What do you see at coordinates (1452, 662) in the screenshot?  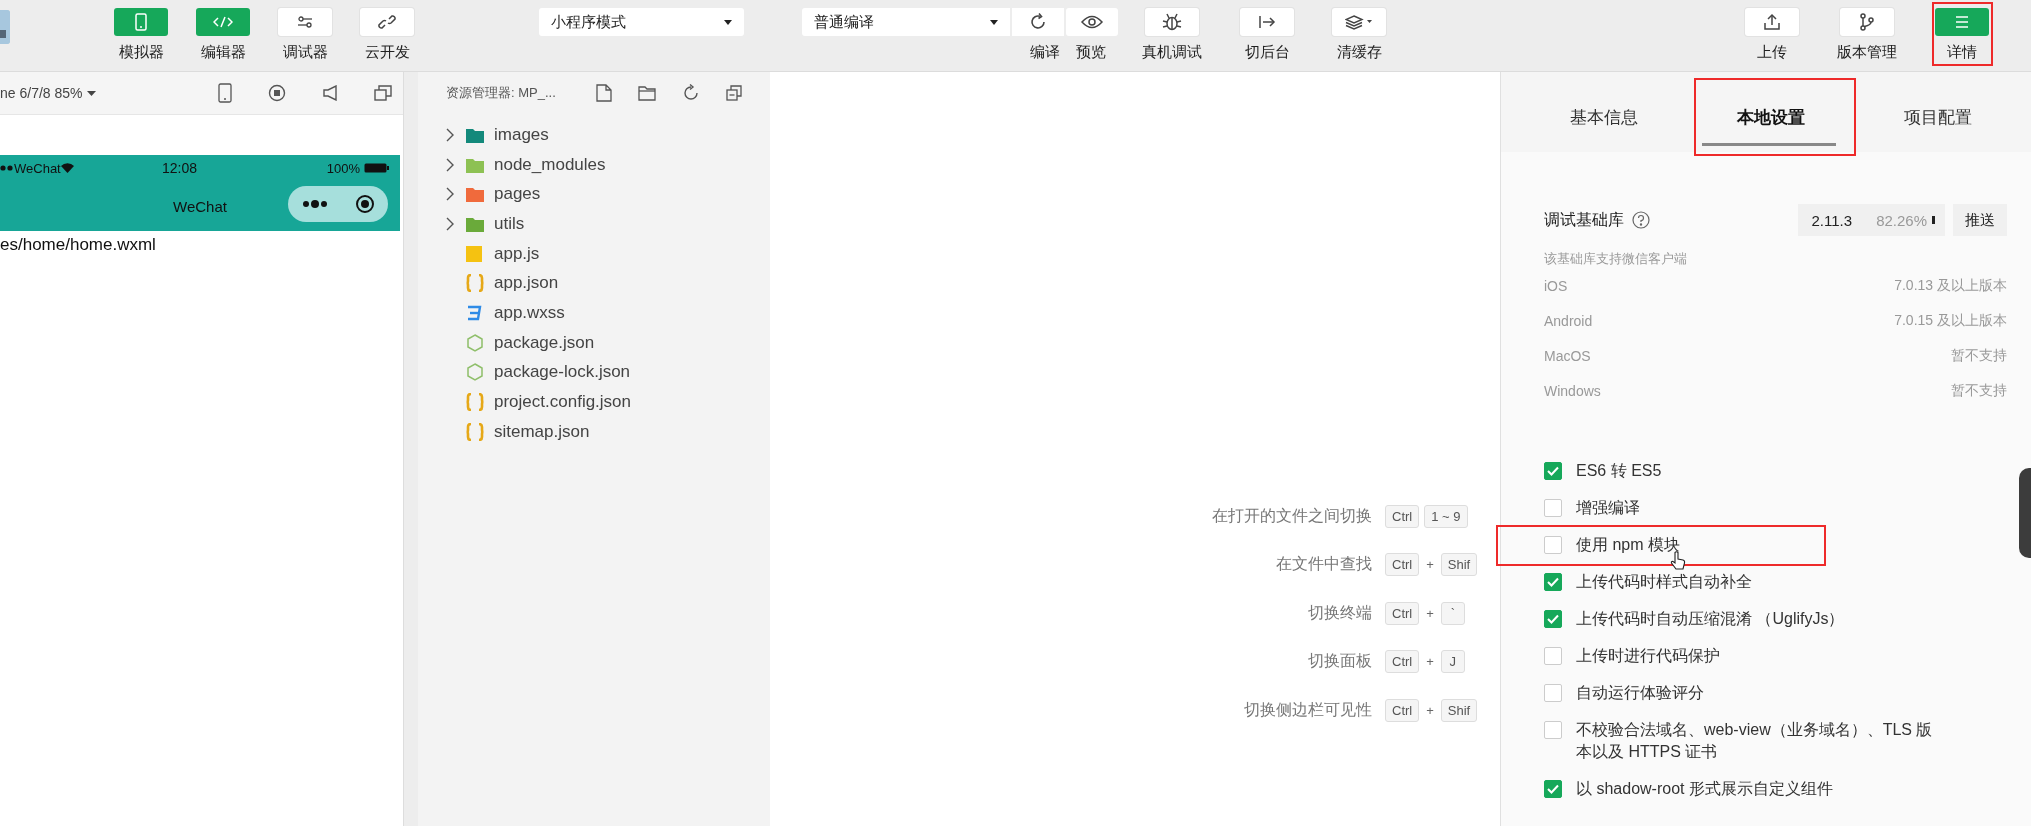 I see `key-cap: J` at bounding box center [1452, 662].